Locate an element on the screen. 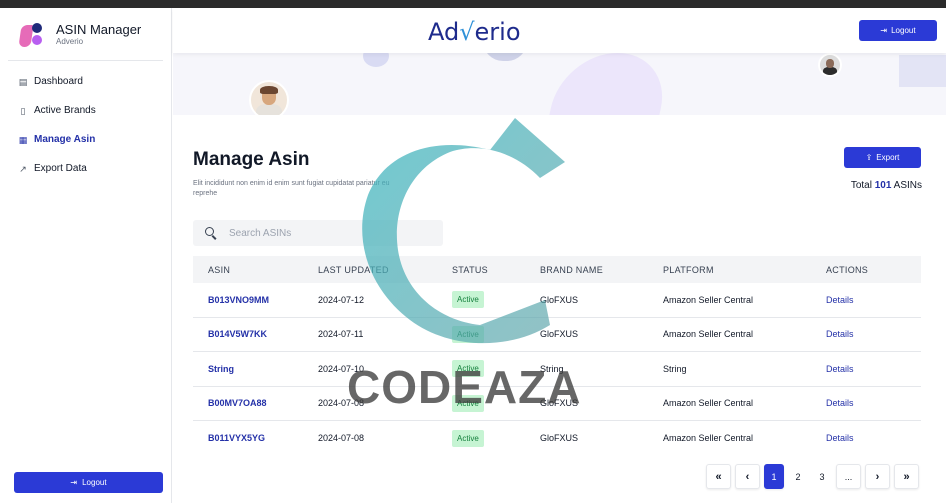  total-count: Total 101 ASINs is located at coordinates (886, 185).